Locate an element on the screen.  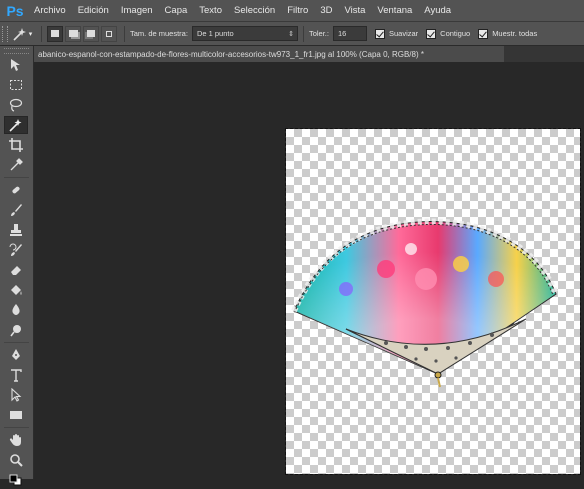
blur-tool is located at coordinates (16, 310).